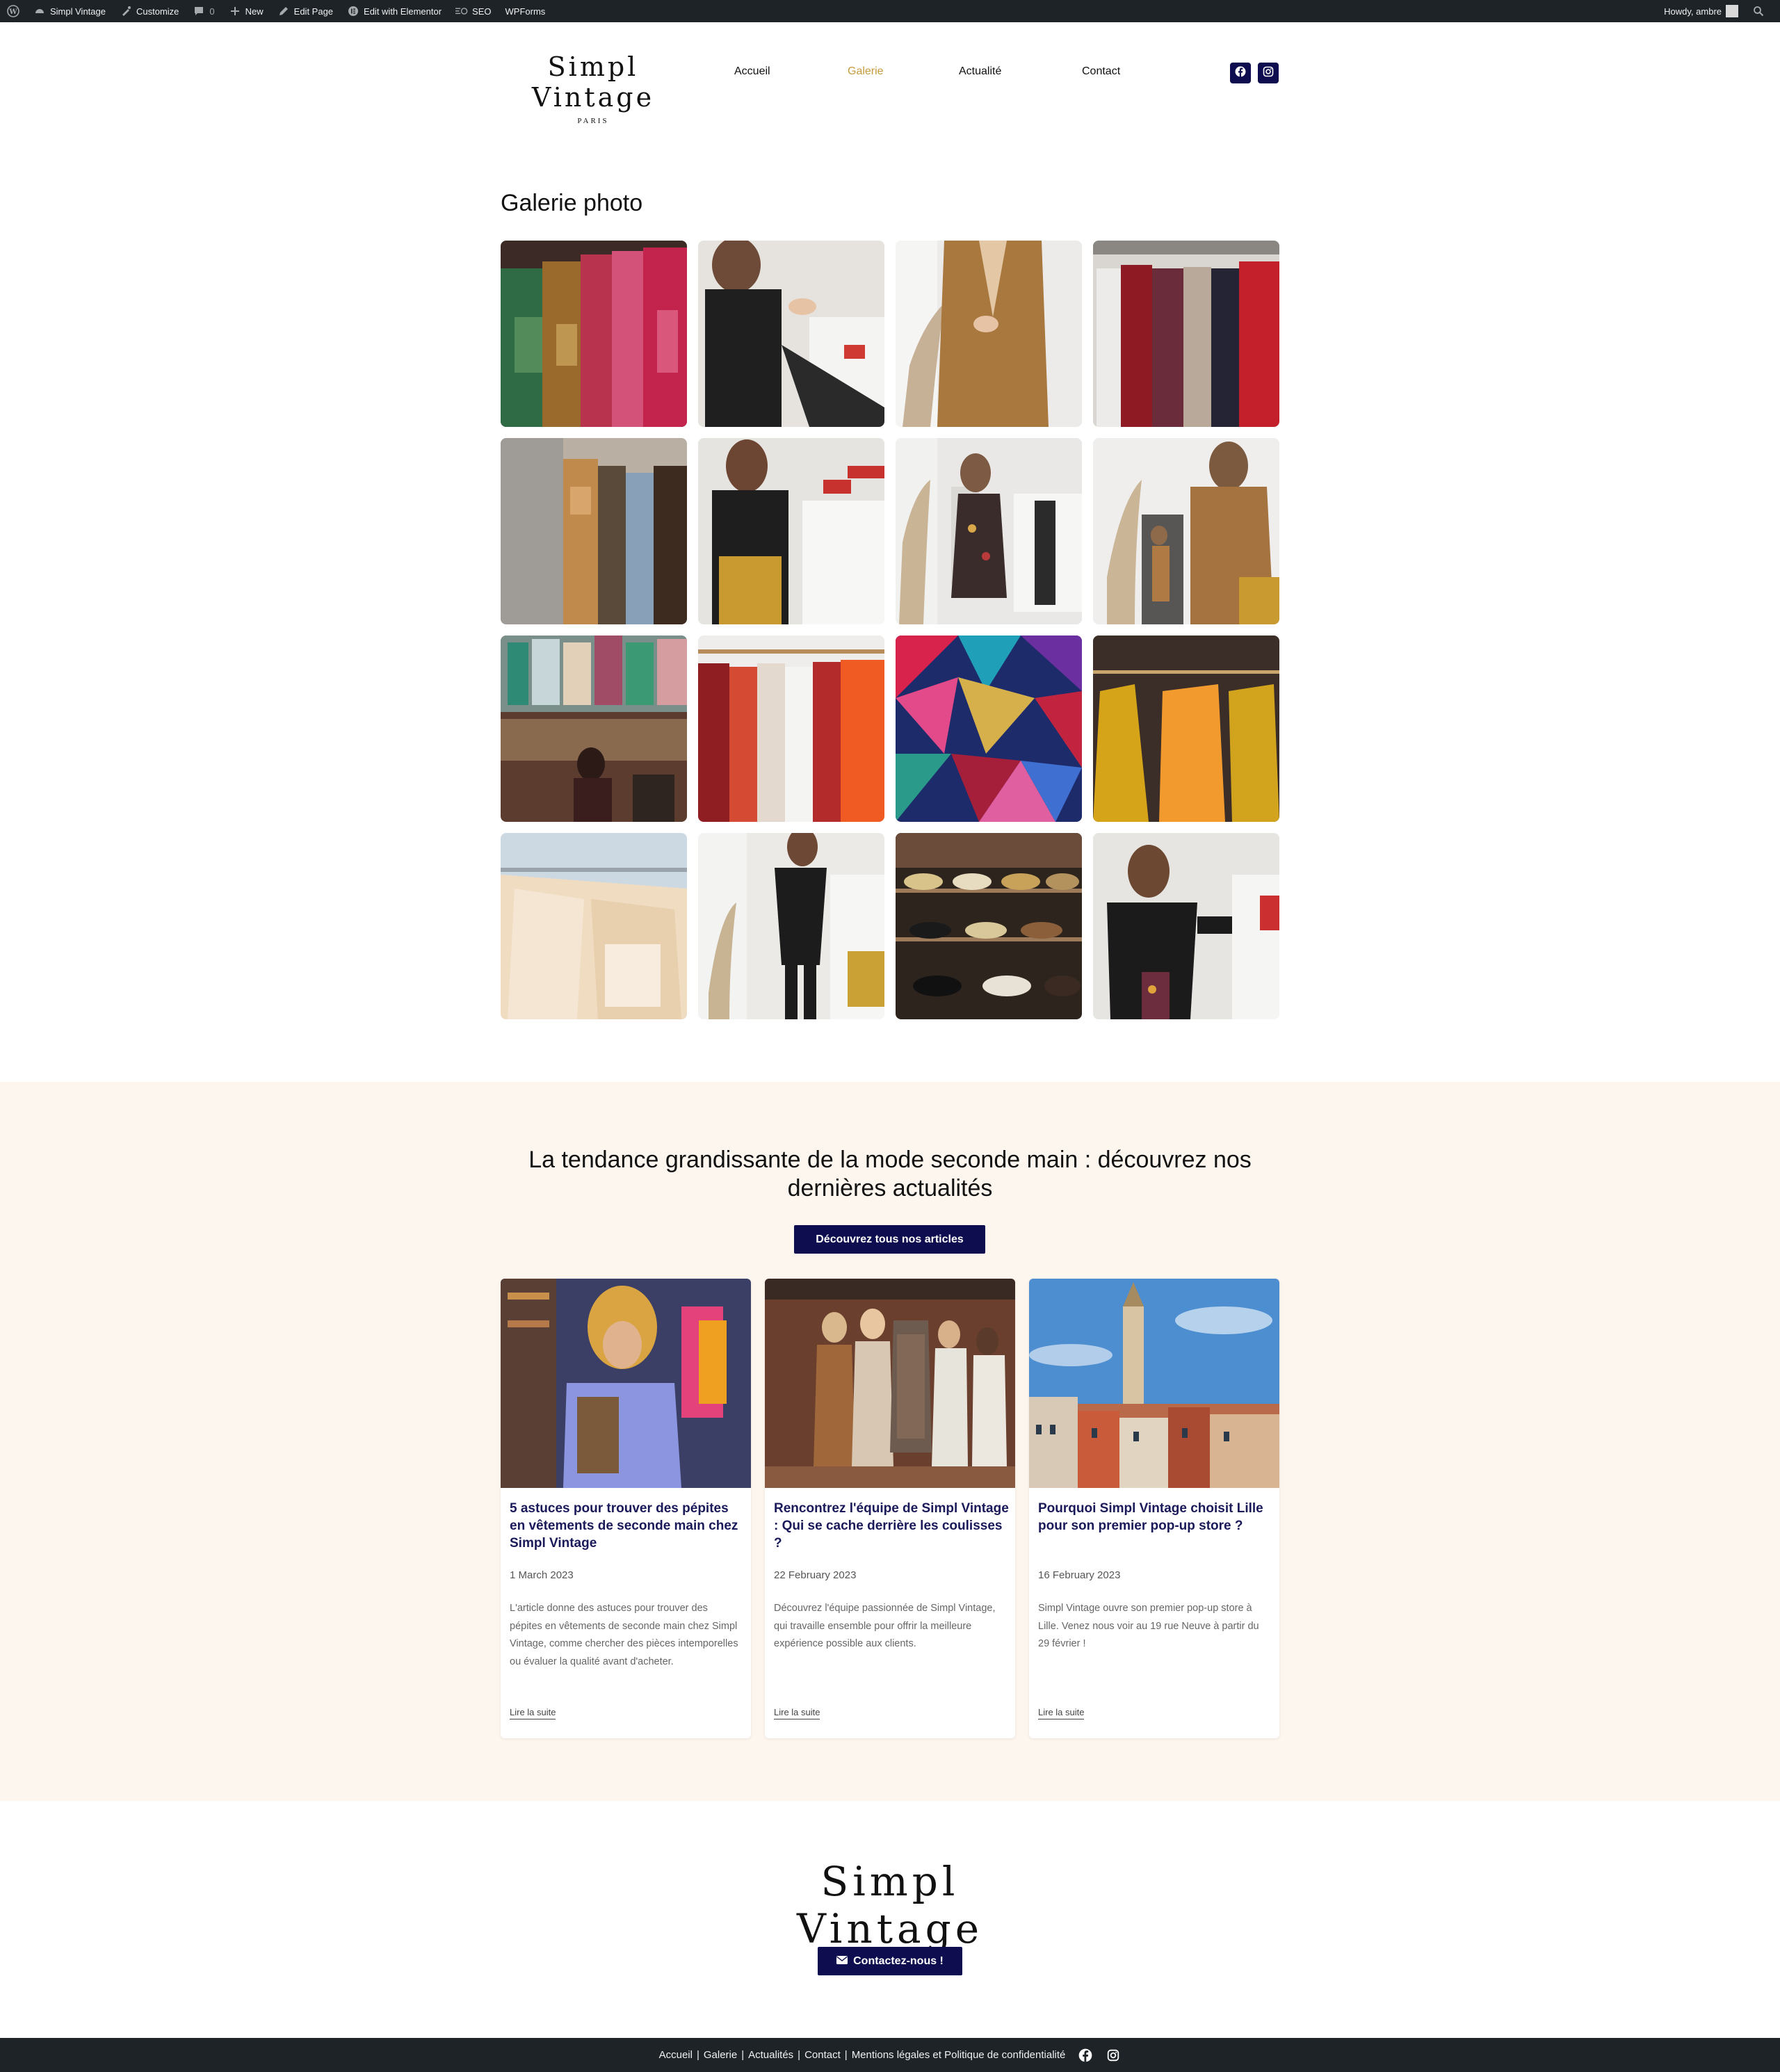 This screenshot has height=2072, width=1780. I want to click on seo-label: SEO, so click(482, 11).